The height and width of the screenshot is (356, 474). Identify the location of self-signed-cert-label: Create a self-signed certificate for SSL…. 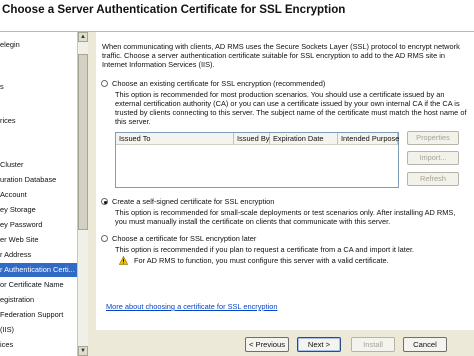
(193, 201).